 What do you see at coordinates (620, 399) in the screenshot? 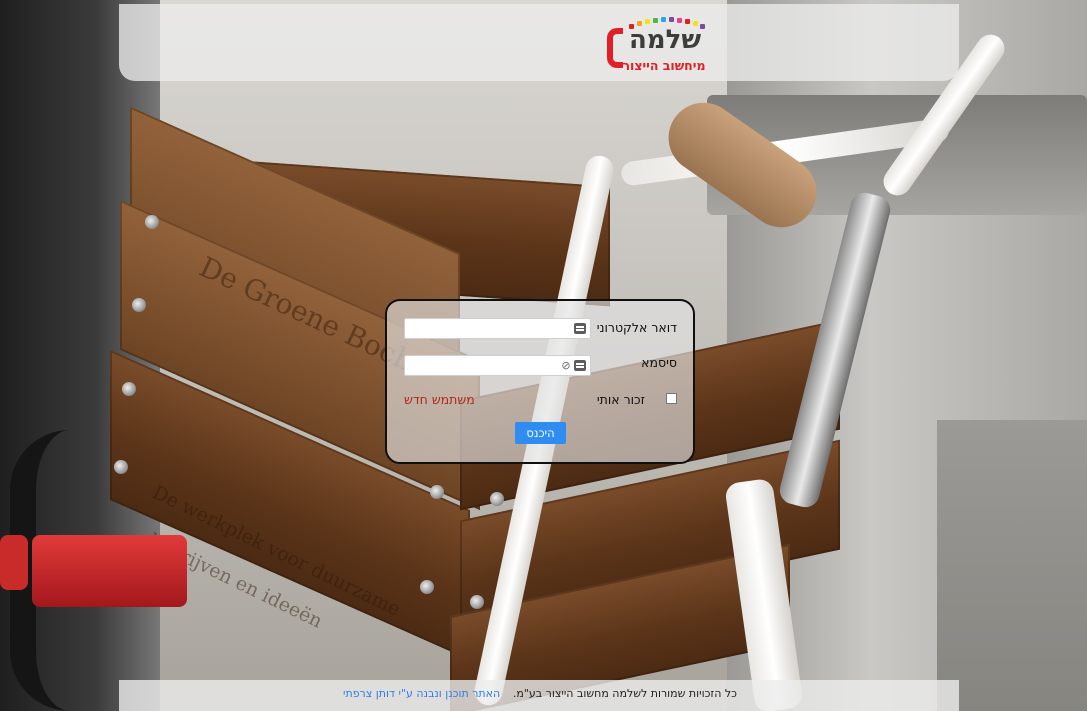
I see `remember-me-label: זכור אותי` at bounding box center [620, 399].